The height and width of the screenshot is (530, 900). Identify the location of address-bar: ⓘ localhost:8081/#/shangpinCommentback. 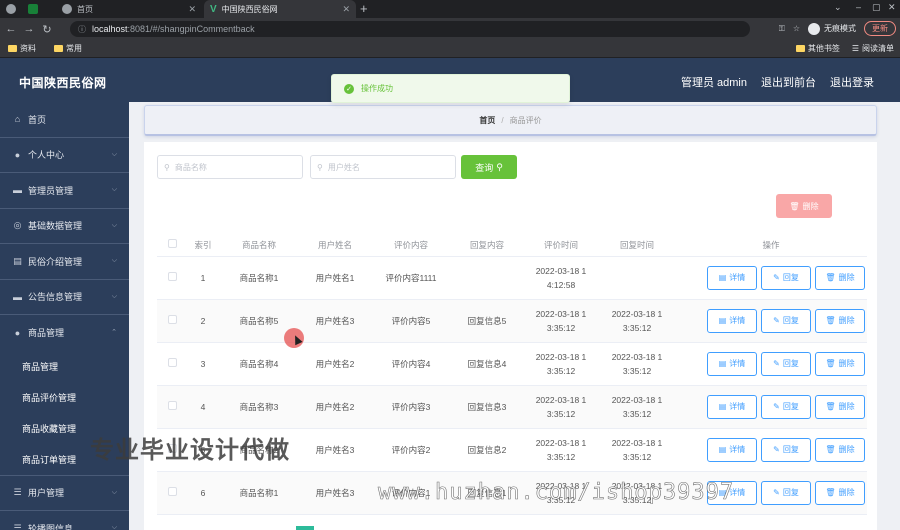
(410, 29).